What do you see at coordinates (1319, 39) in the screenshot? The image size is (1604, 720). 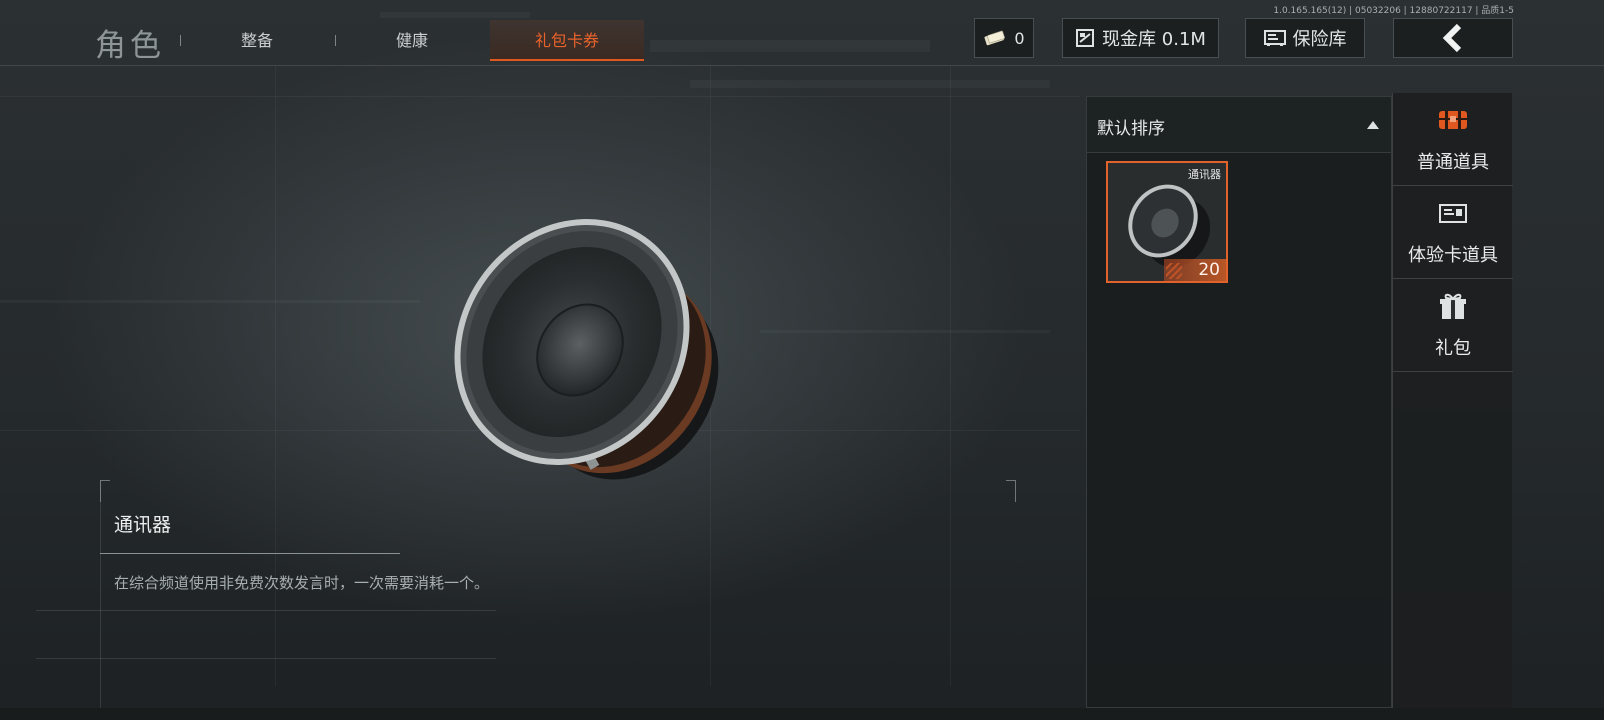 I see `safe-label: 保险库` at bounding box center [1319, 39].